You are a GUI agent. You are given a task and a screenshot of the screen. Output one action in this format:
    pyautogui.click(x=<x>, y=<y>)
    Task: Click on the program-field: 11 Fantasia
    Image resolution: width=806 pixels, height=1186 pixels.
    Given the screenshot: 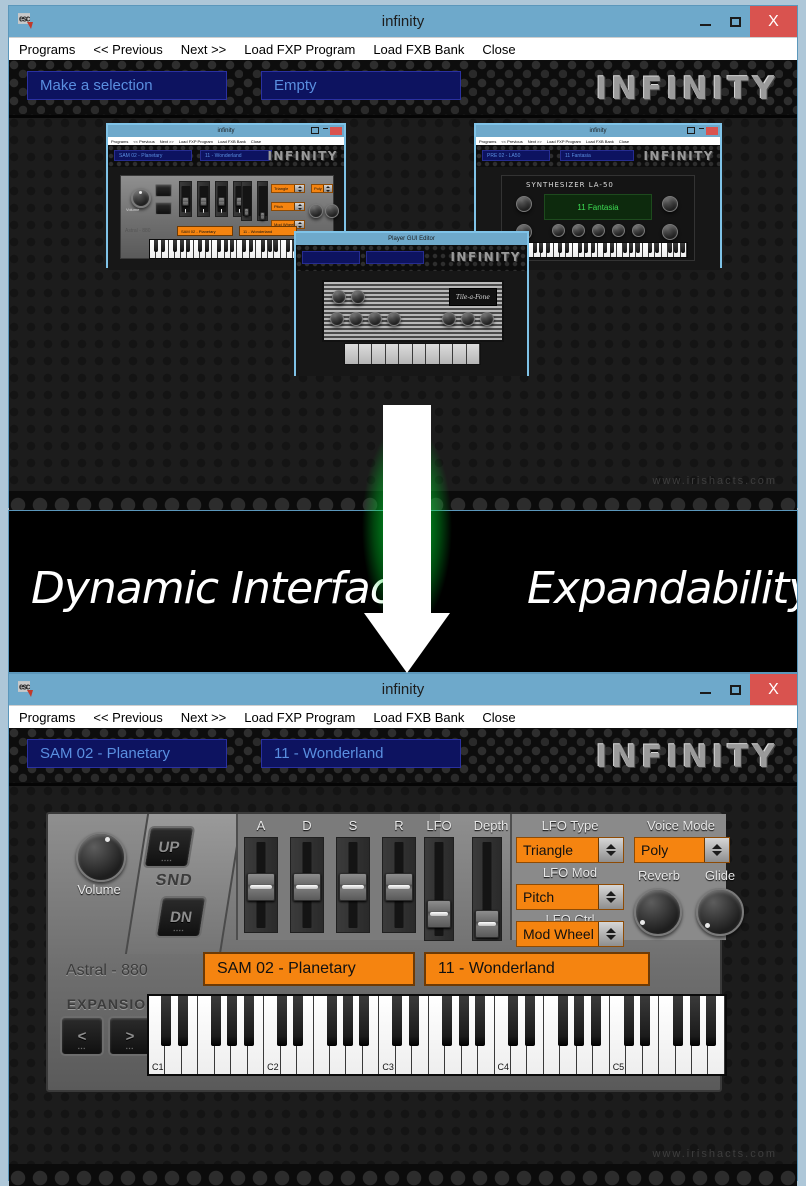 What is the action you would take?
    pyautogui.click(x=597, y=155)
    